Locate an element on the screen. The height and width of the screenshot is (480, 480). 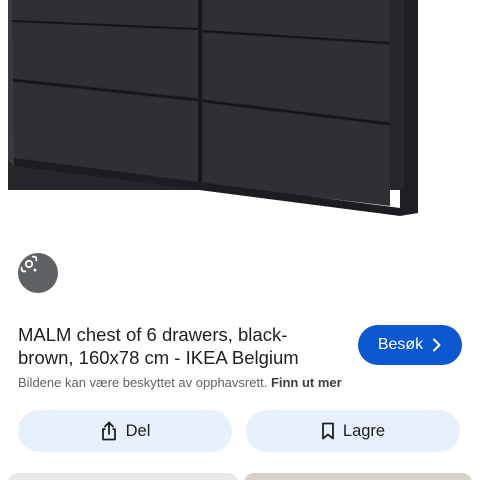
share-button: Del is located at coordinates (125, 431).